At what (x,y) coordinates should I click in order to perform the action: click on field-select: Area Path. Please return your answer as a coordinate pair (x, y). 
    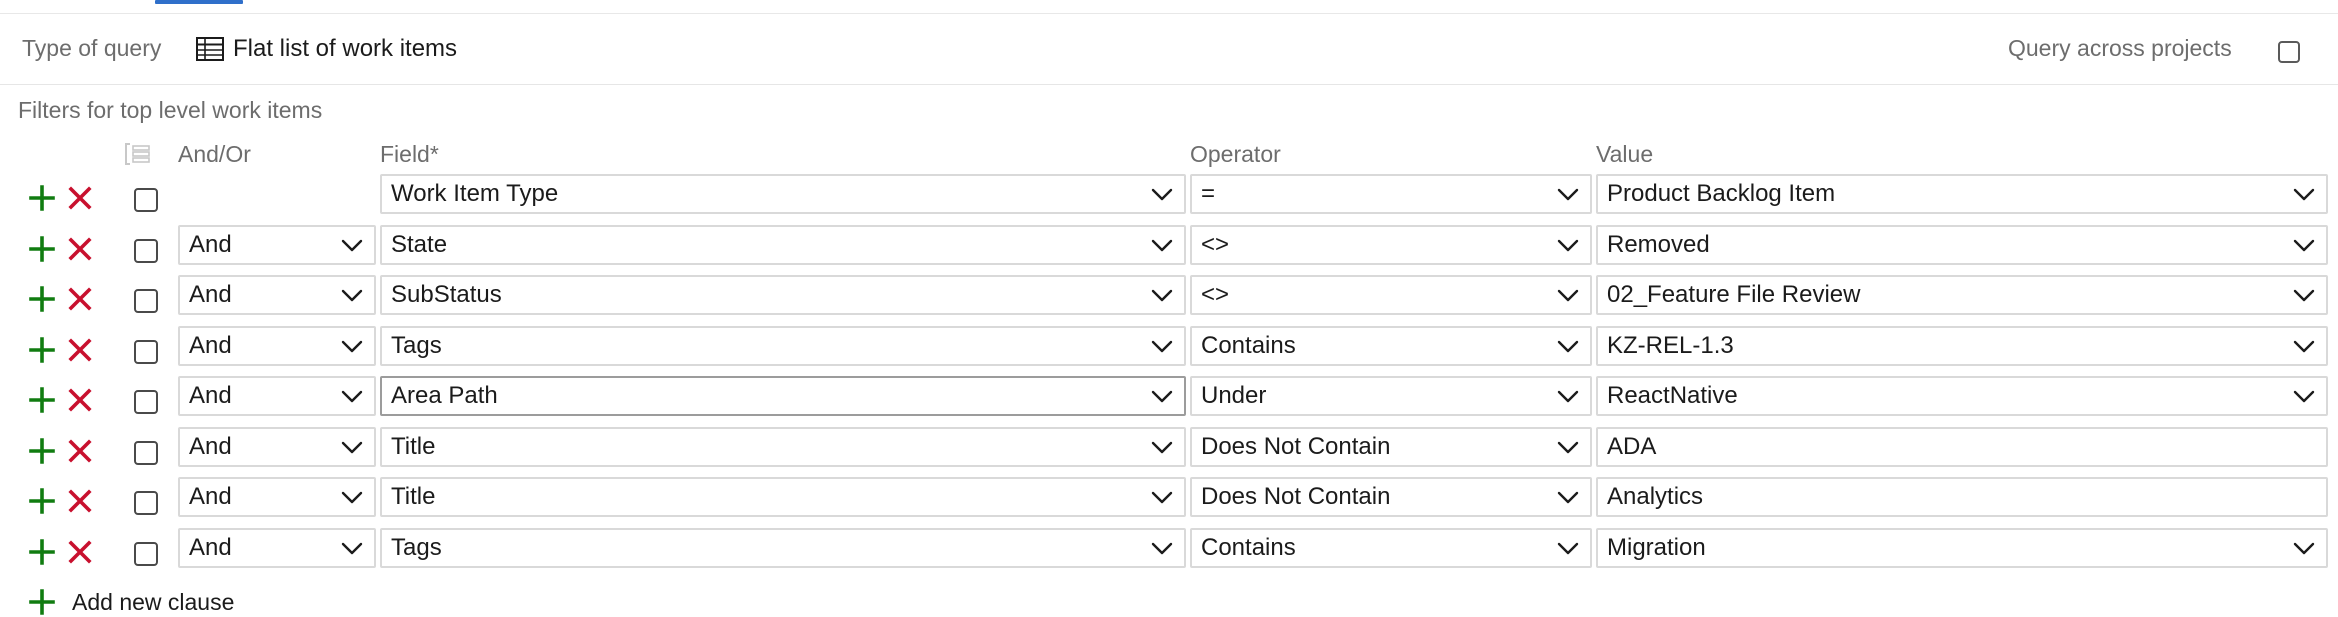
    Looking at the image, I should click on (783, 396).